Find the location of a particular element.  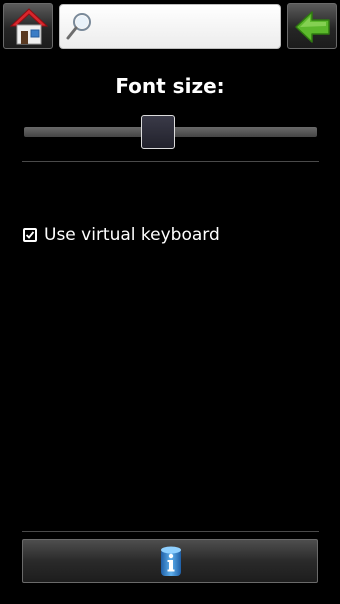

virtual-keyboard-checkbox is located at coordinates (30, 235).